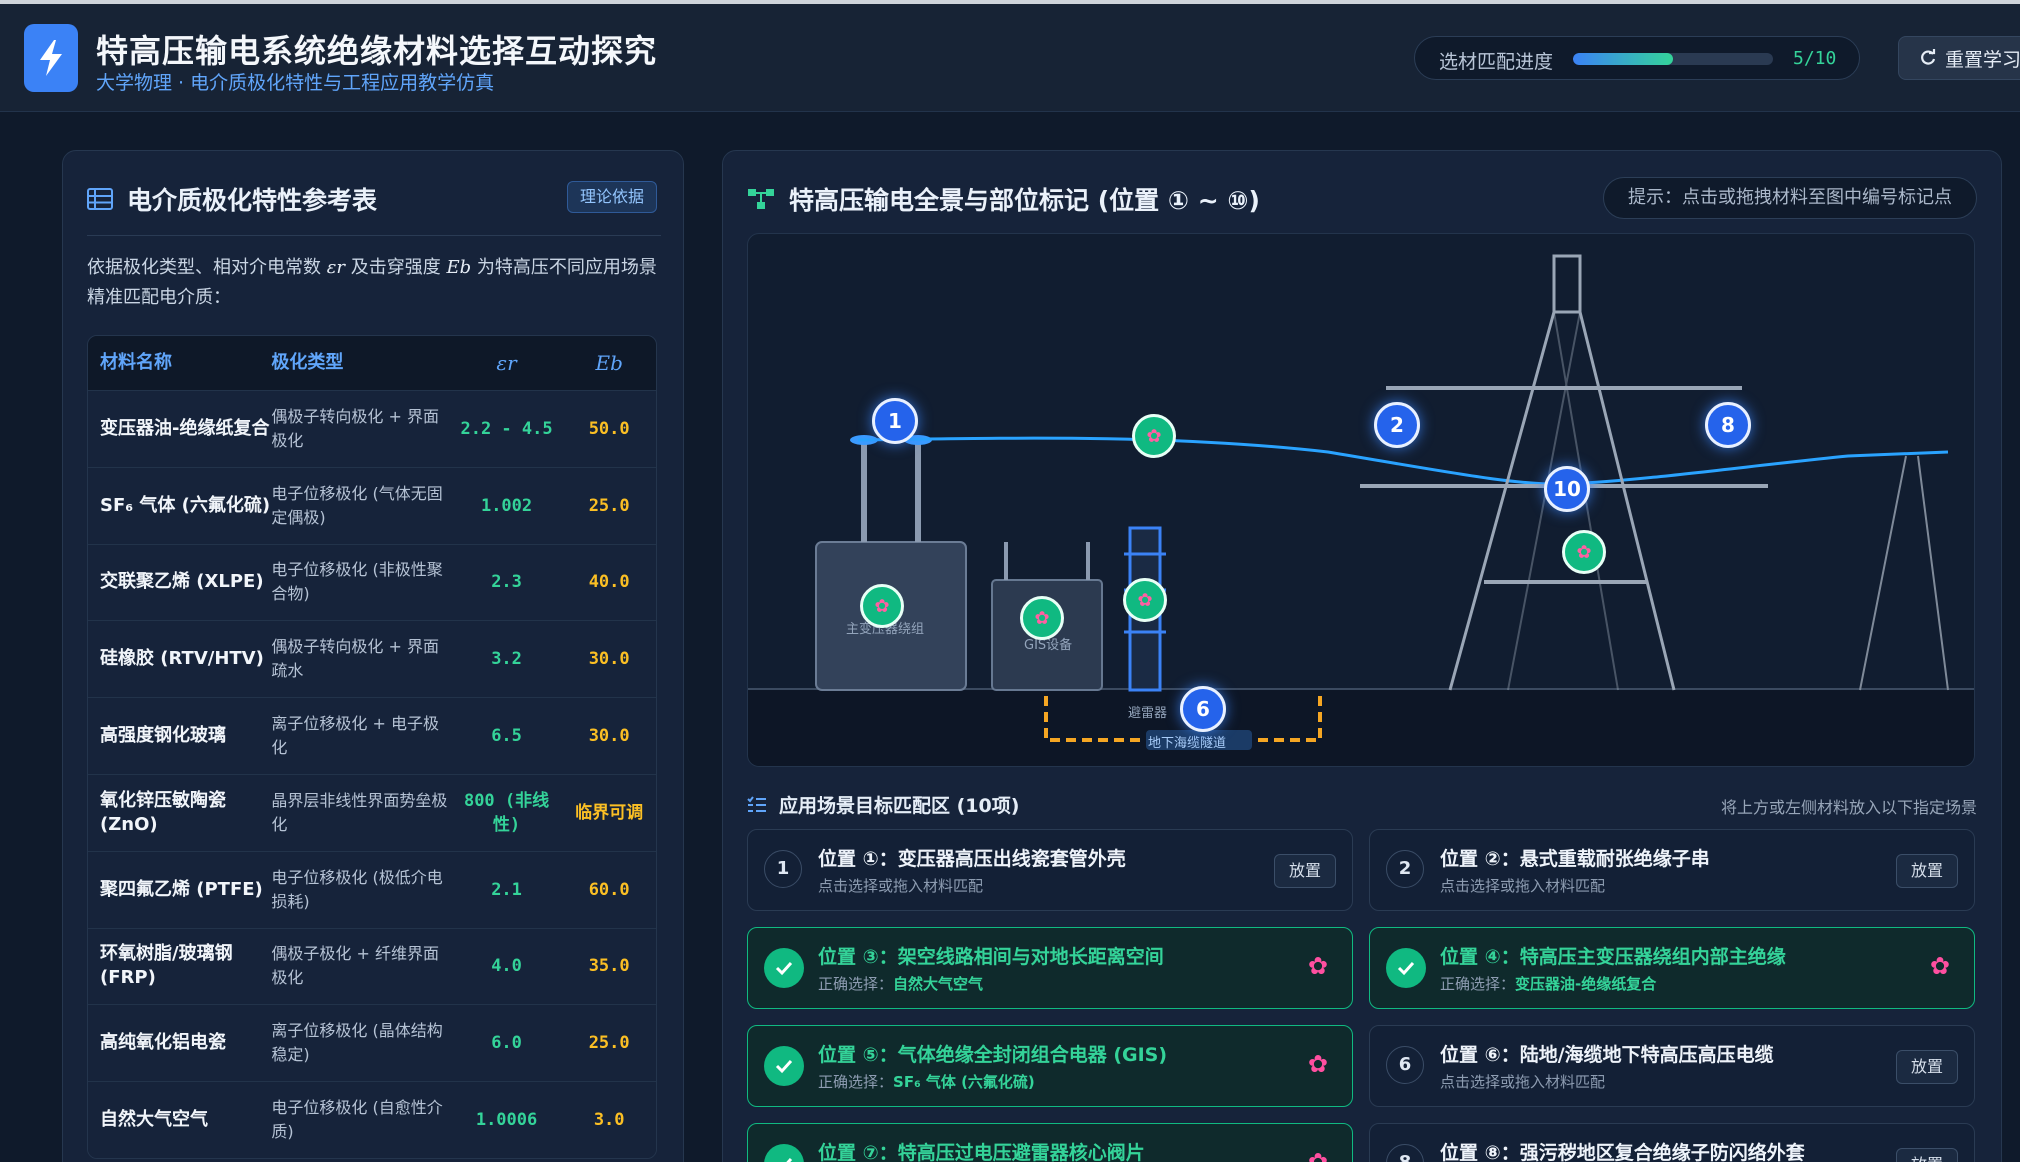 The height and width of the screenshot is (1162, 2020). What do you see at coordinates (295, 83) in the screenshot?
I see `app-subtitle: 大学物理 · 电介质极化特性与工程应用教学仿真` at bounding box center [295, 83].